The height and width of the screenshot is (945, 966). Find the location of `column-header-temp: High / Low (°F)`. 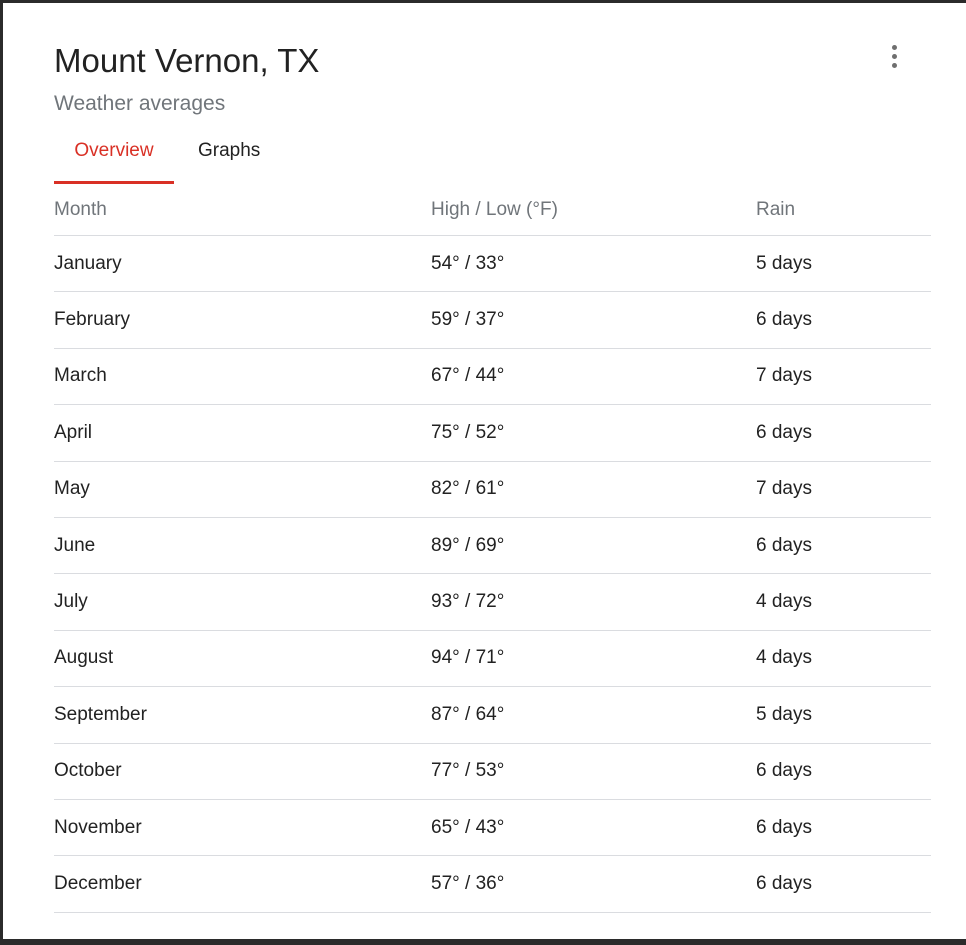

column-header-temp: High / Low (°F) is located at coordinates (494, 209).